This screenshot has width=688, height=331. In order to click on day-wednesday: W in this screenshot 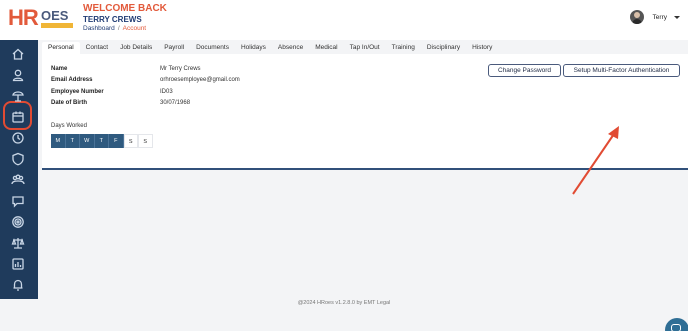, I will do `click(87, 141)`.